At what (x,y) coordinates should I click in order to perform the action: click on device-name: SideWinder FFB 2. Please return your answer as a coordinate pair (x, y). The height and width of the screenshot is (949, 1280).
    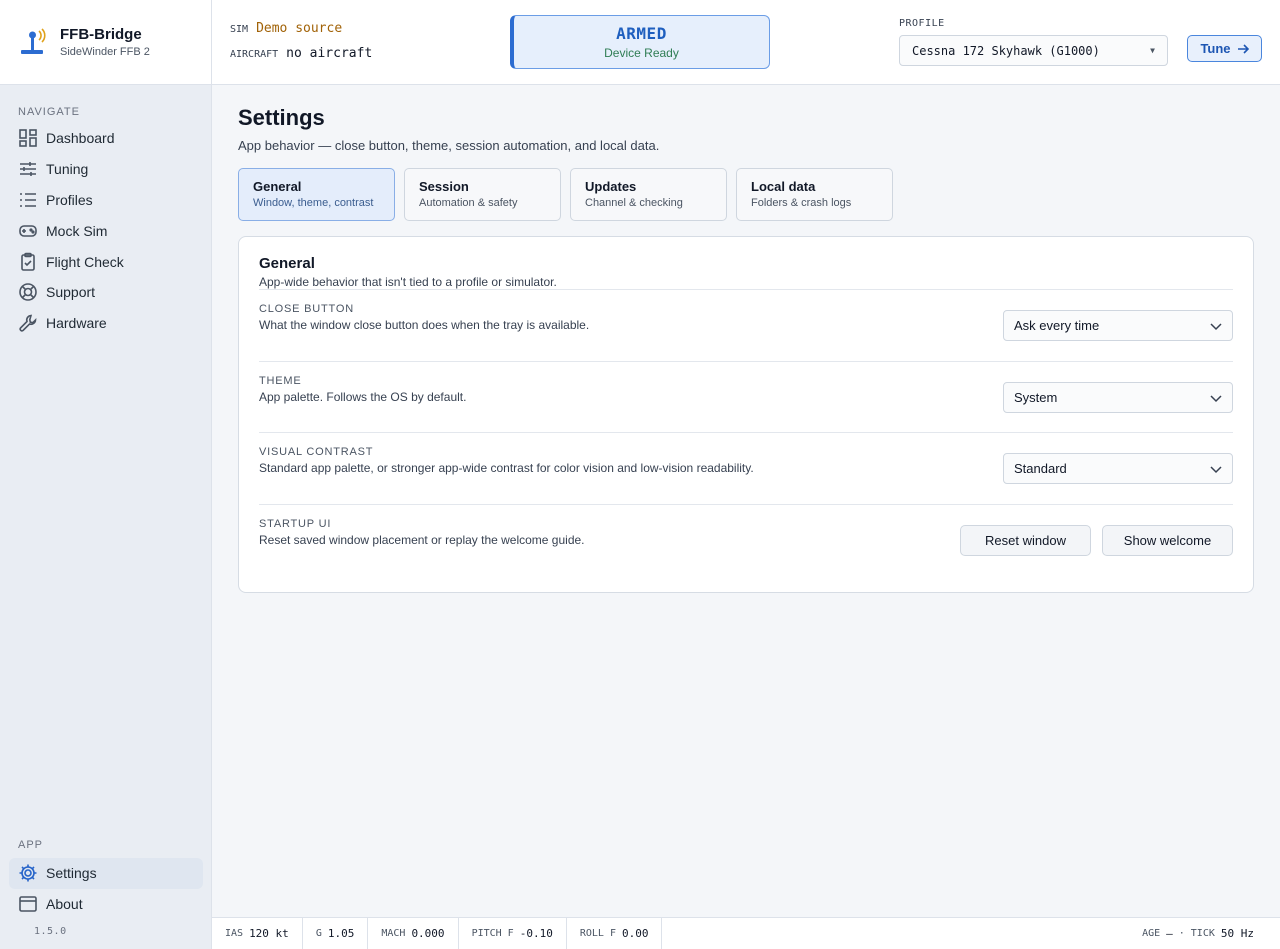
    Looking at the image, I should click on (105, 52).